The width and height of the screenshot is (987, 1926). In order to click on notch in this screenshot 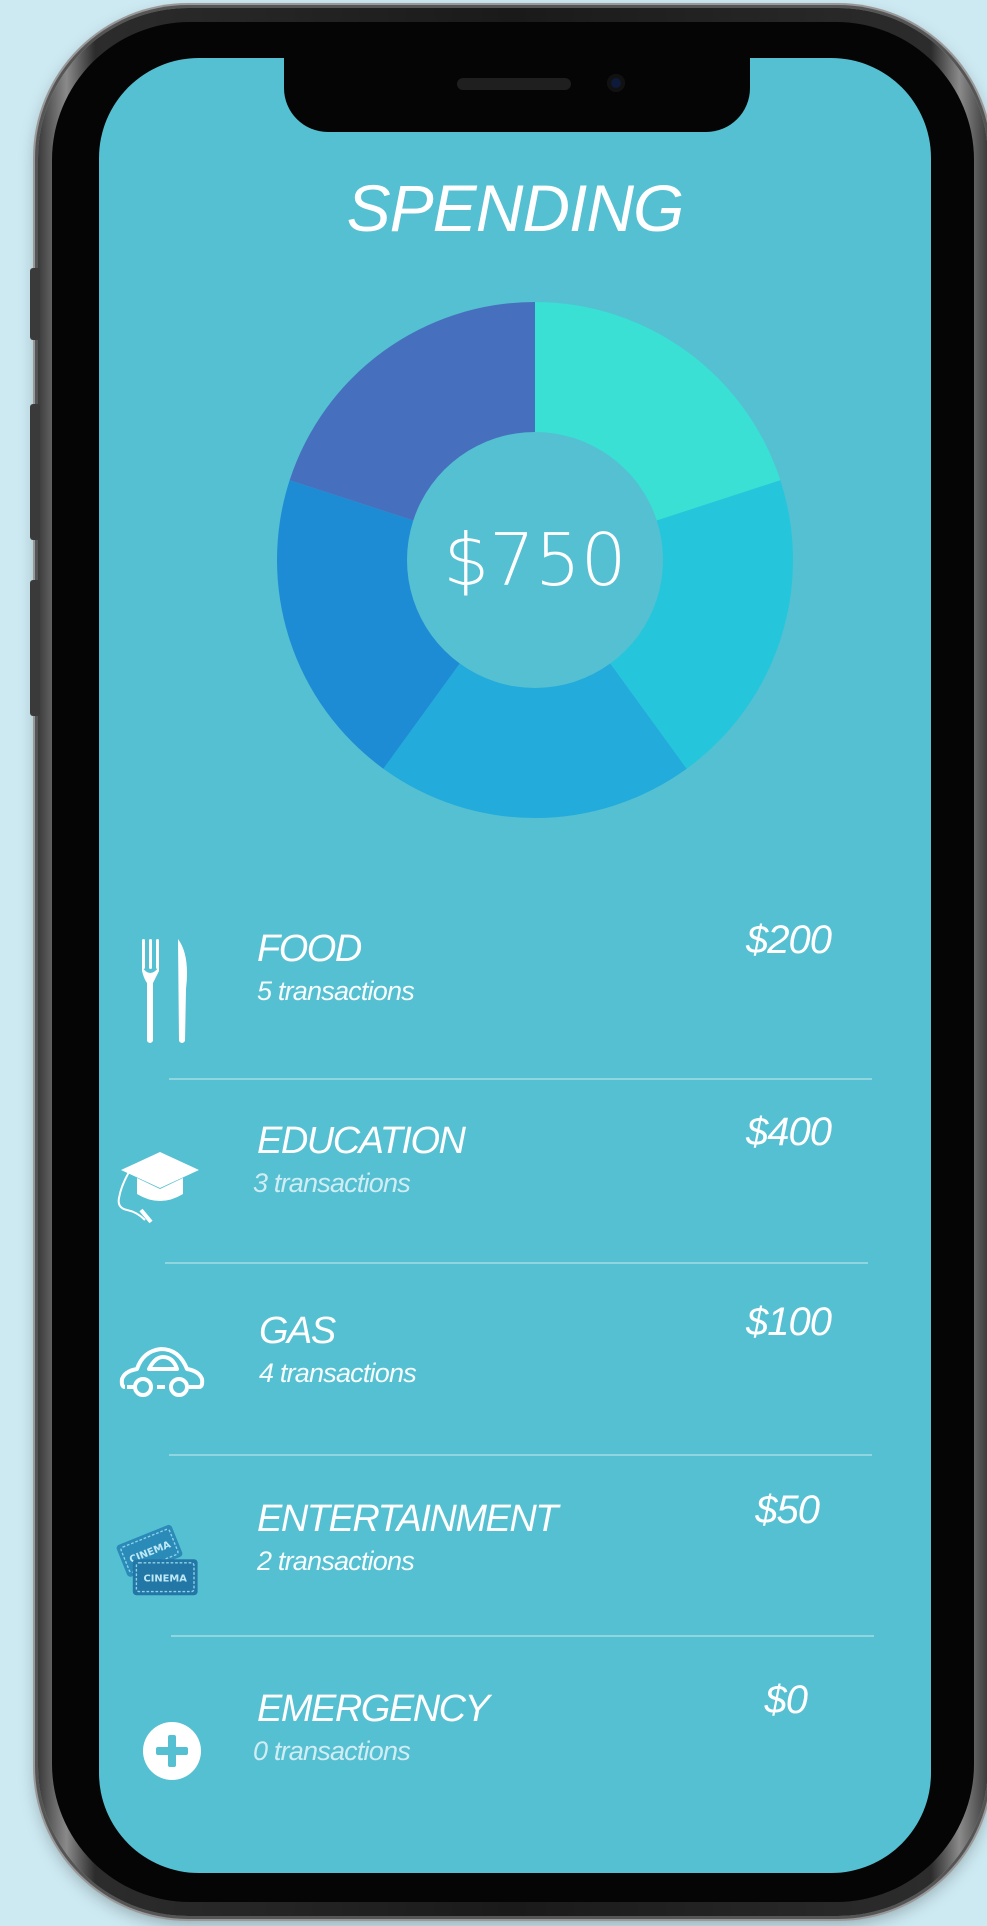, I will do `click(517, 95)`.